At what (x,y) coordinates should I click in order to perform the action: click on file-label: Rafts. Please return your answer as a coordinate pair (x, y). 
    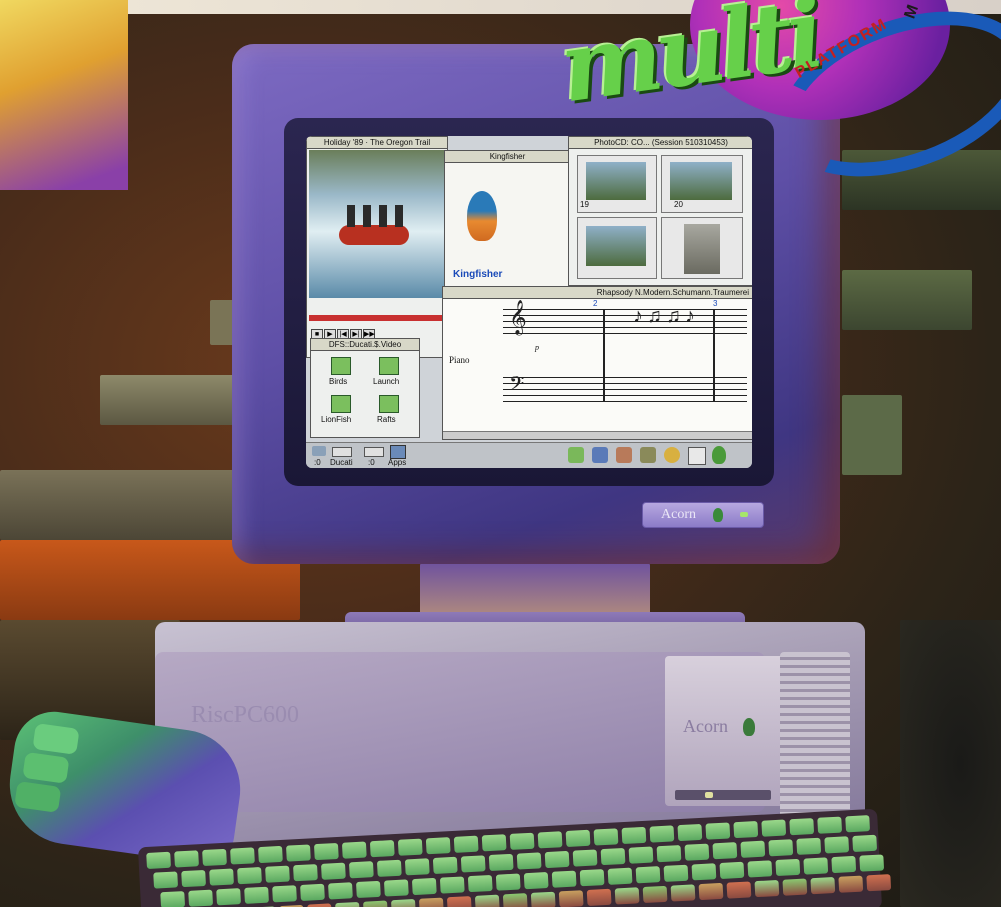
    Looking at the image, I should click on (386, 419).